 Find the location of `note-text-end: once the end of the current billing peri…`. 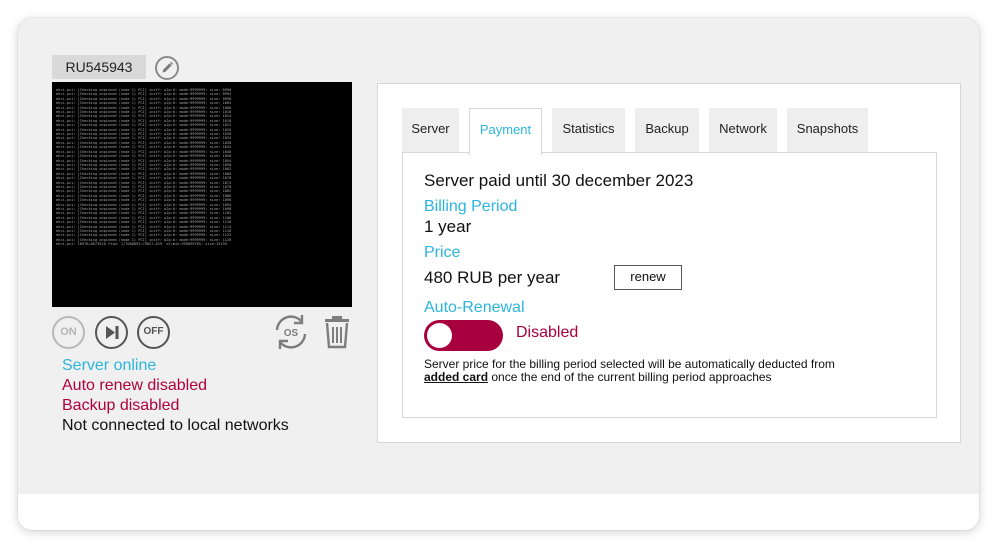

note-text-end: once the end of the current billing peri… is located at coordinates (630, 377).